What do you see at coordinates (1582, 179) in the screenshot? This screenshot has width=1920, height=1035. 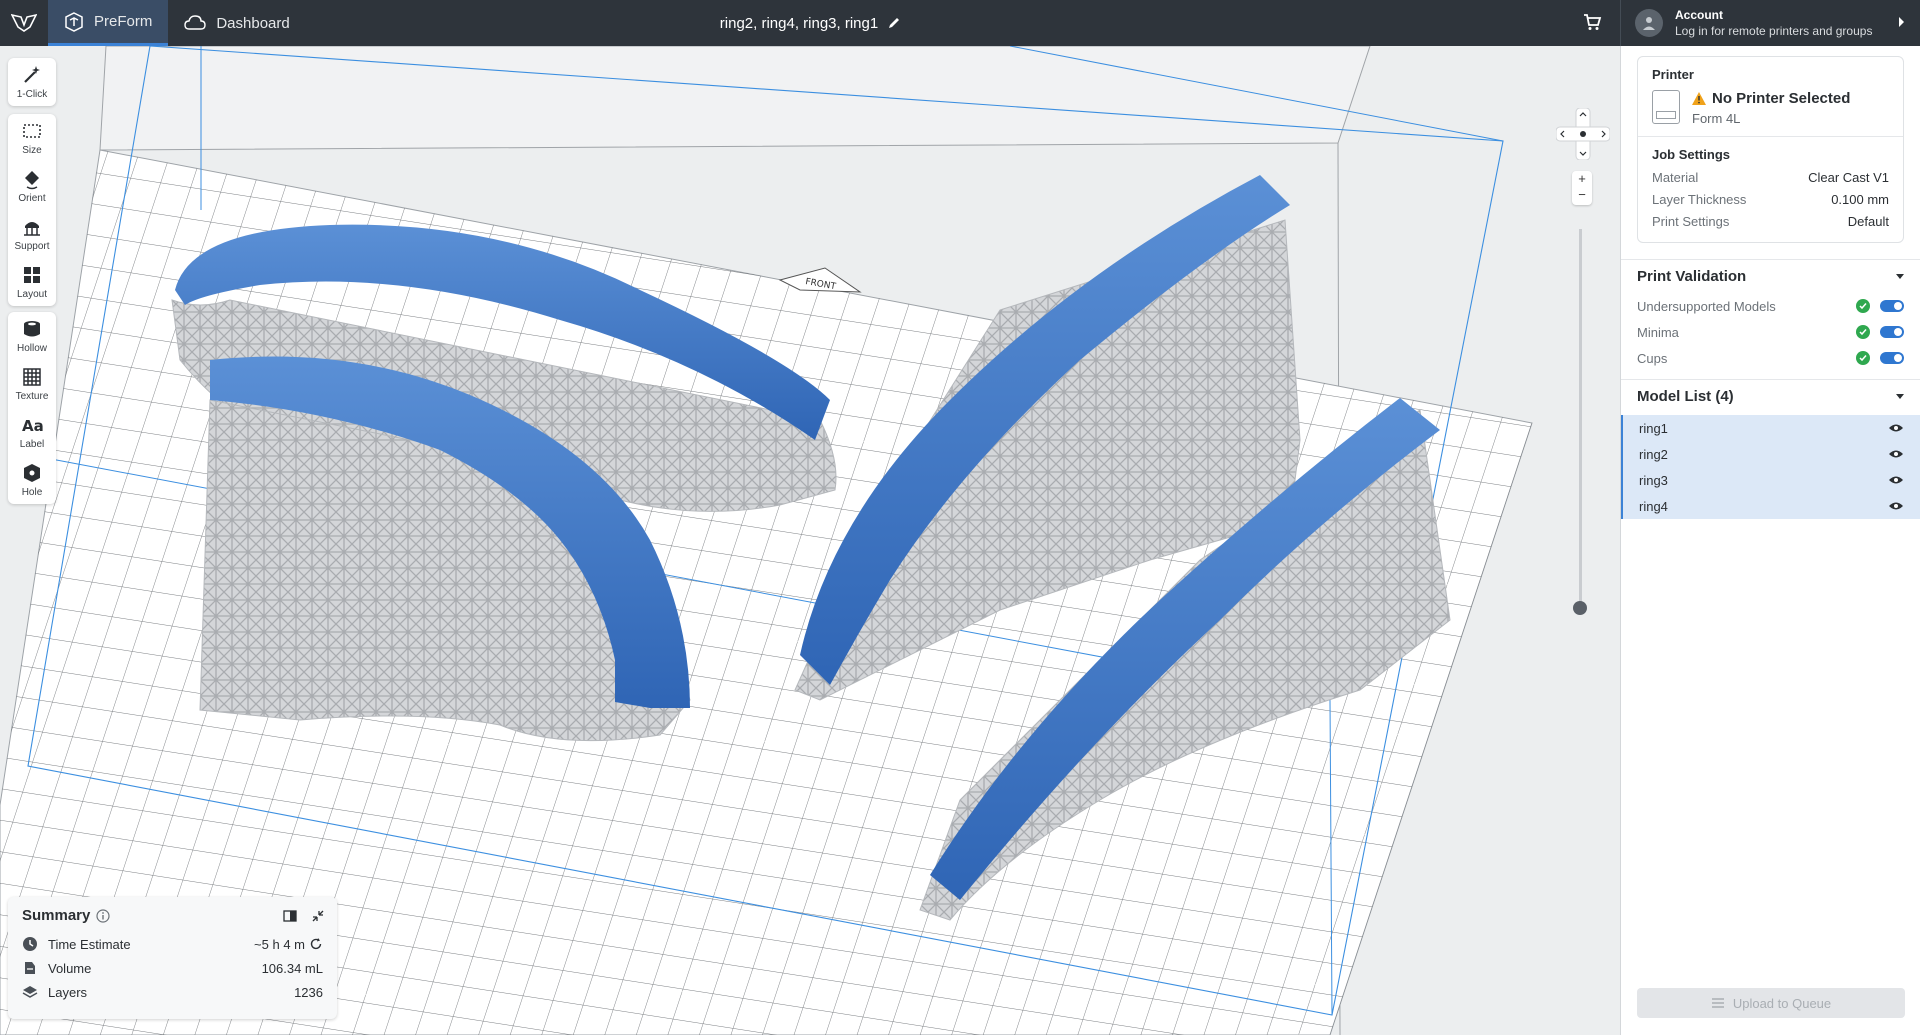 I see `zoom-in-button: +` at bounding box center [1582, 179].